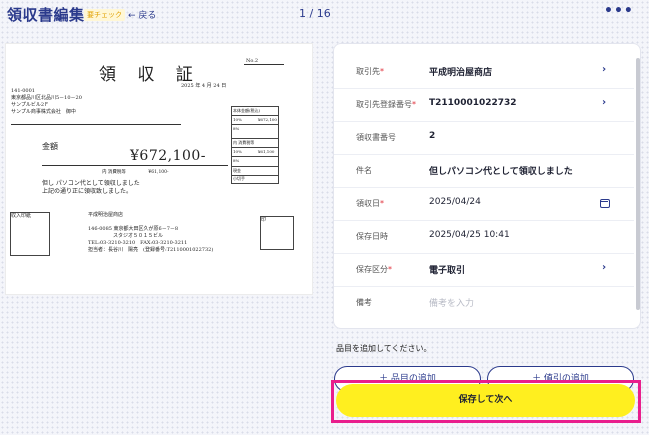  Describe the element at coordinates (150, 222) in the screenshot. I see `issuer-line` at that location.